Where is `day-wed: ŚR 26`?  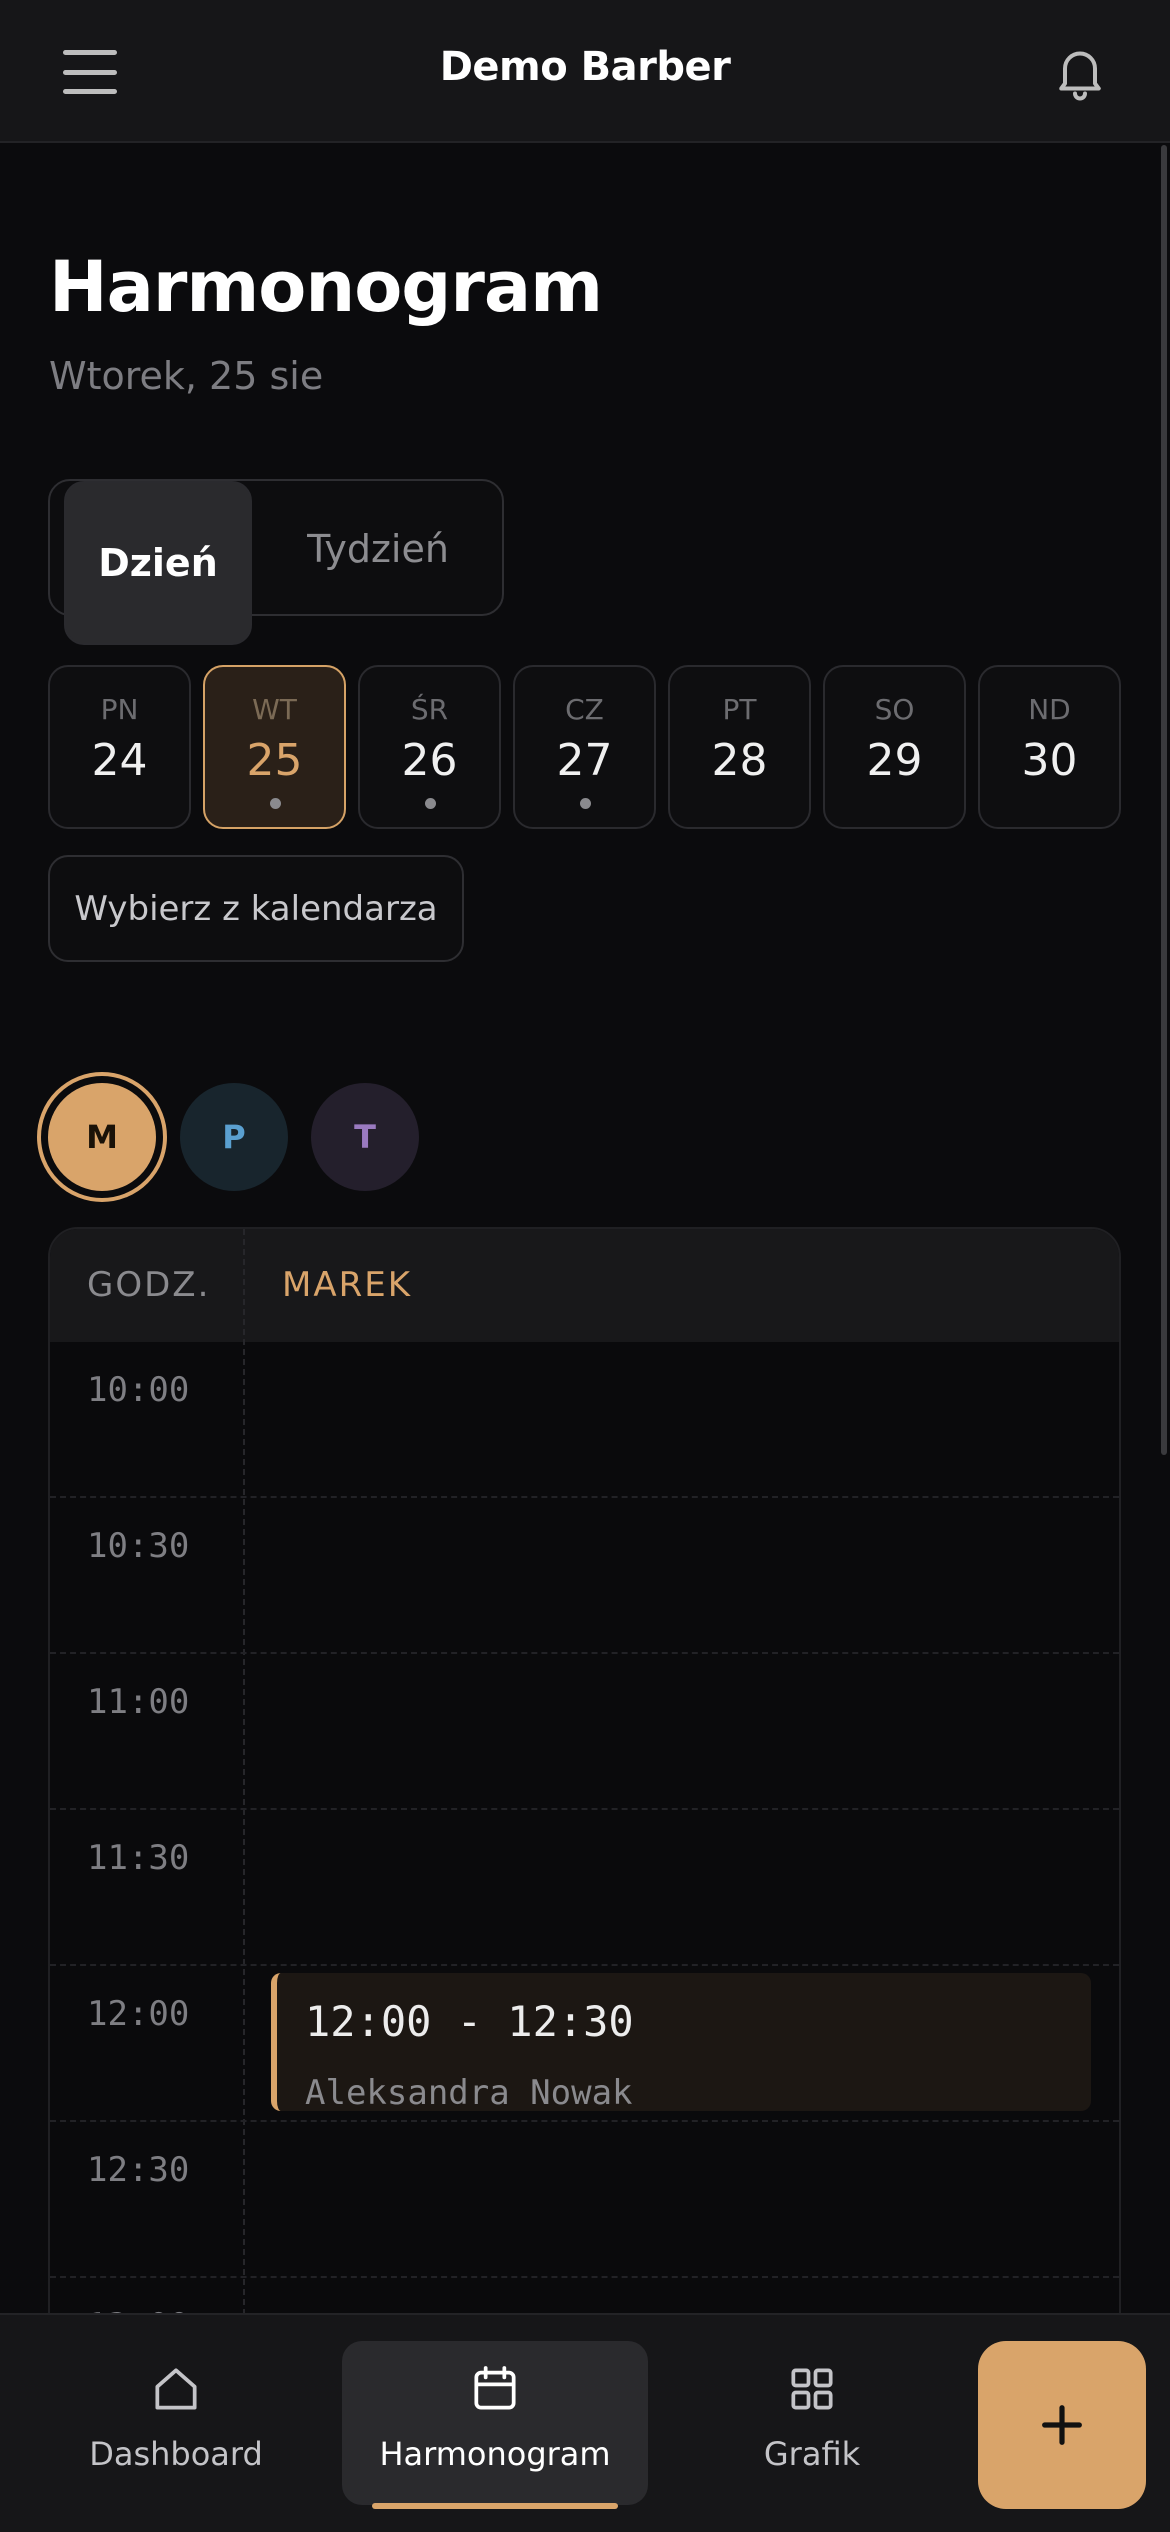 day-wed: ŚR 26 is located at coordinates (429, 747).